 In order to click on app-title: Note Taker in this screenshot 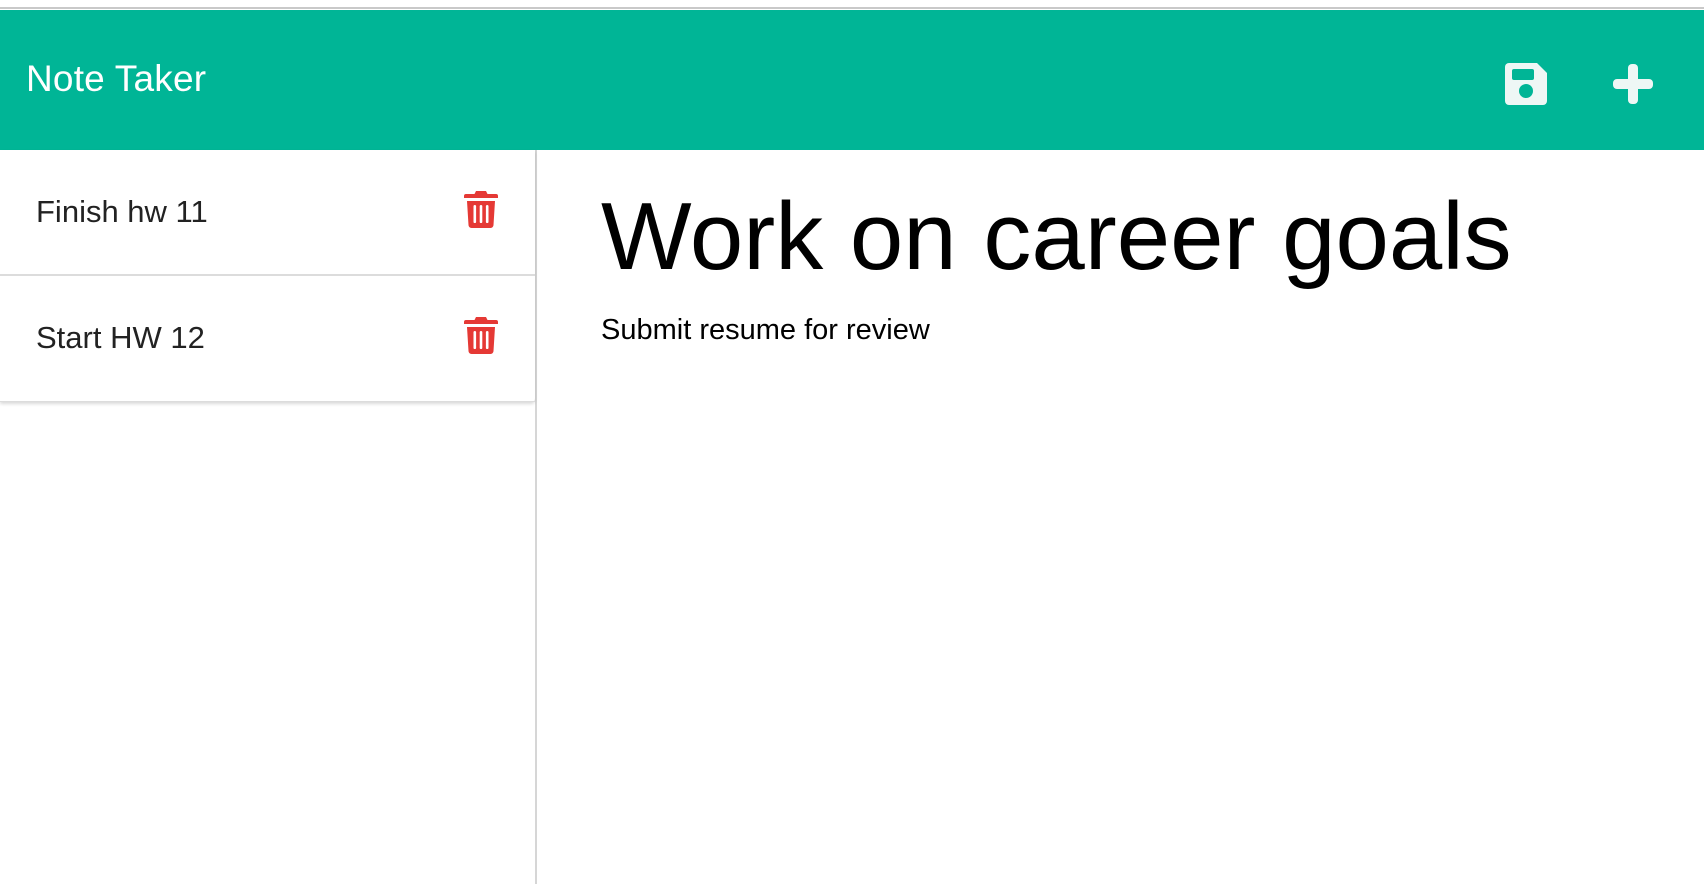, I will do `click(116, 78)`.